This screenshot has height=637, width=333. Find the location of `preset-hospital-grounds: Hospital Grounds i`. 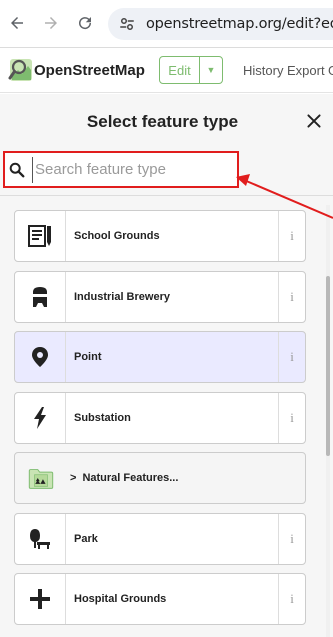

preset-hospital-grounds: Hospital Grounds i is located at coordinates (160, 599).